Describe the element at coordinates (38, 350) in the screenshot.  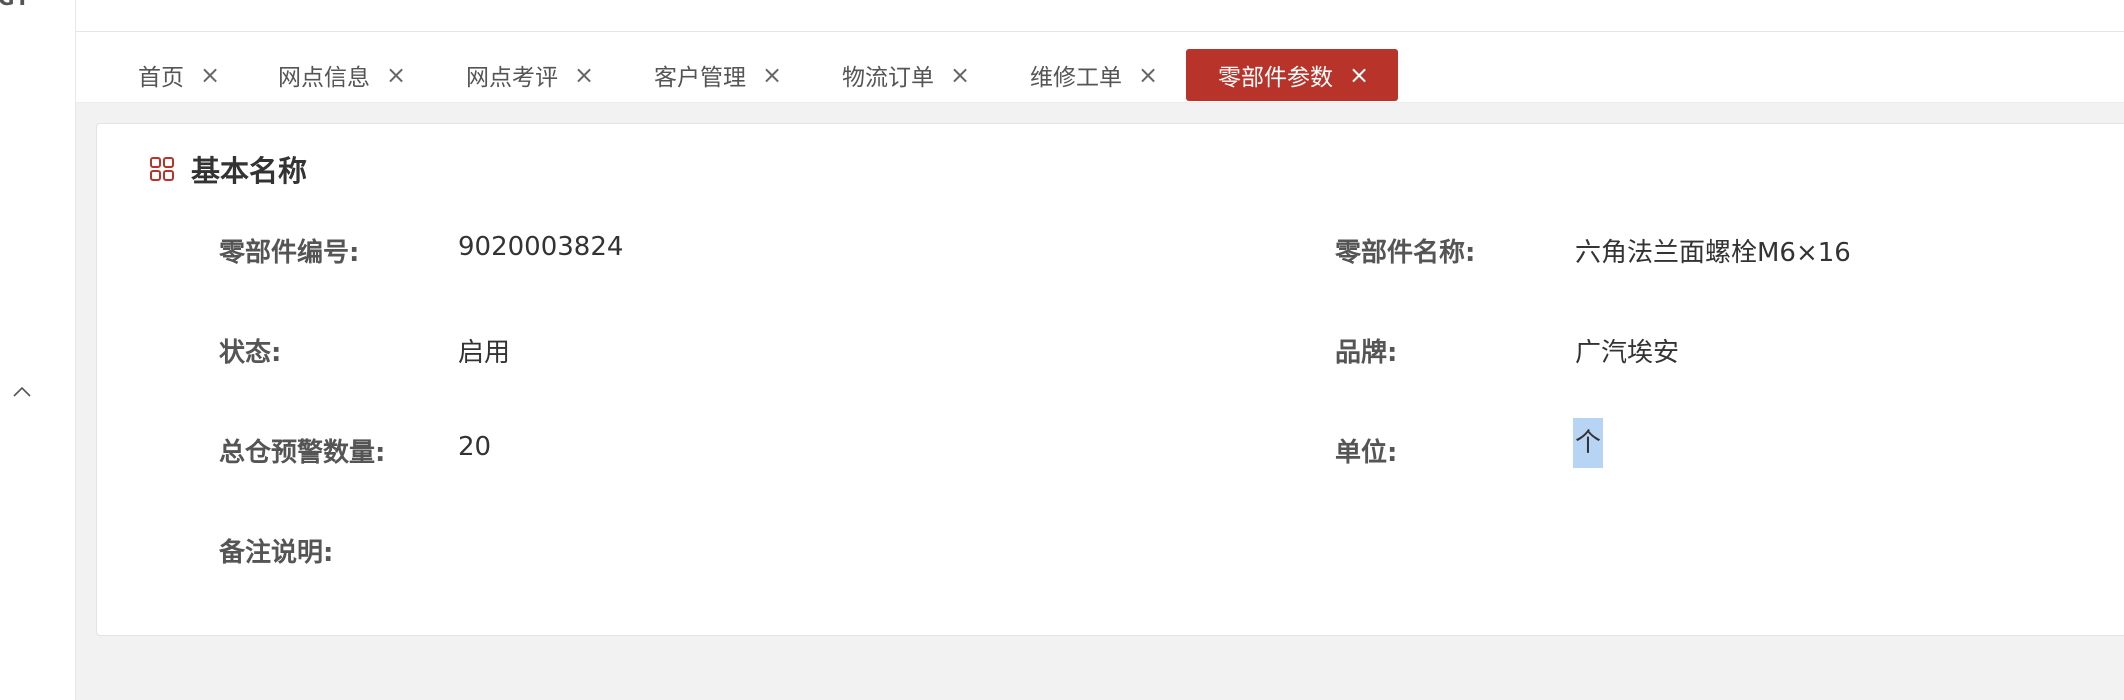
I see `sidebar: GY` at that location.